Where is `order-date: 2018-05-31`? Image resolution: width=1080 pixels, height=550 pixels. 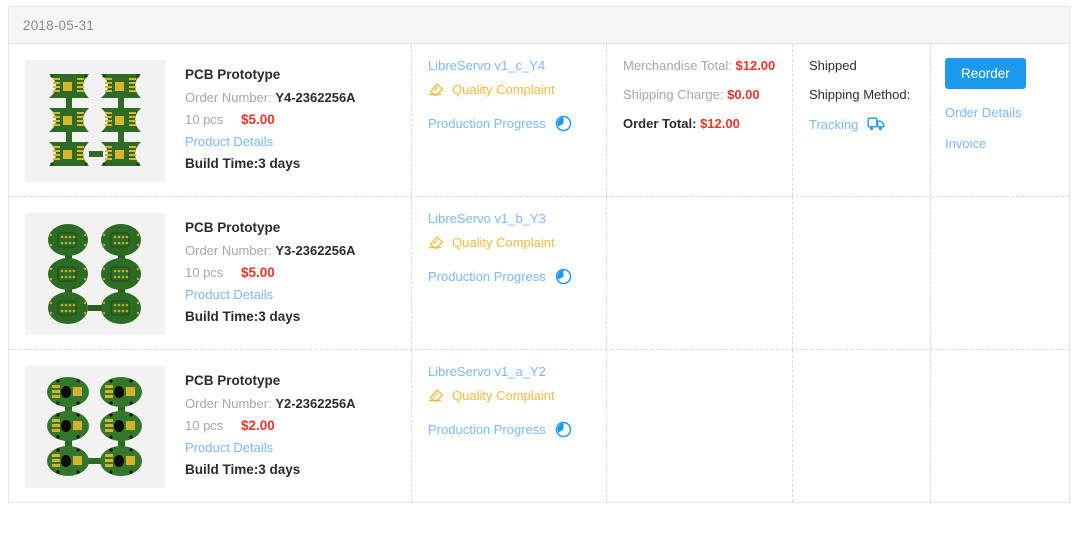 order-date: 2018-05-31 is located at coordinates (59, 25).